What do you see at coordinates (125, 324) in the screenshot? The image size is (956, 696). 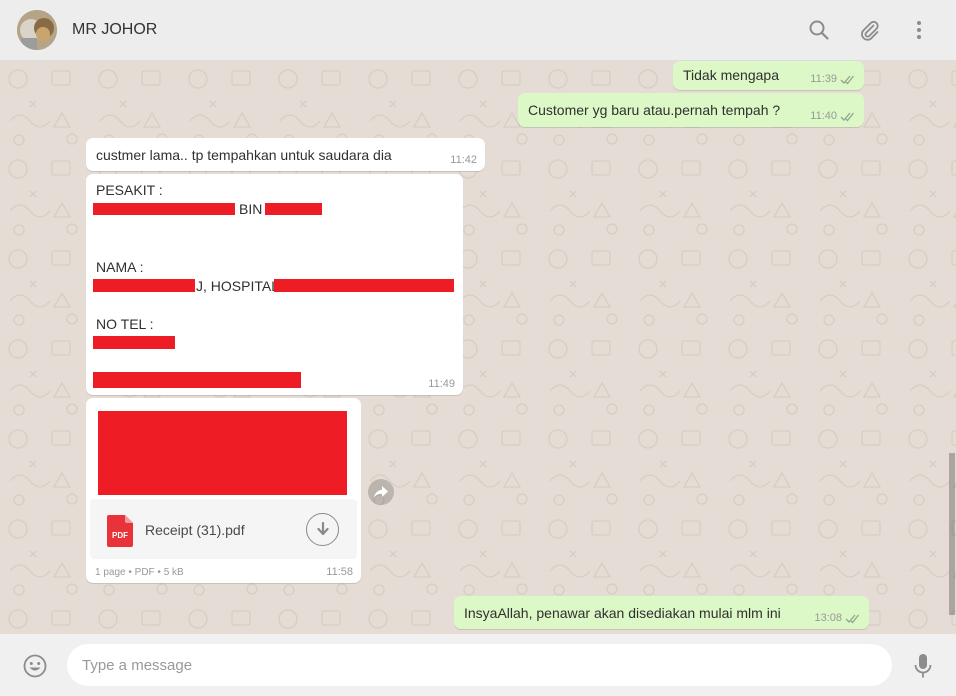 I see `label-notel: NO TEL :` at bounding box center [125, 324].